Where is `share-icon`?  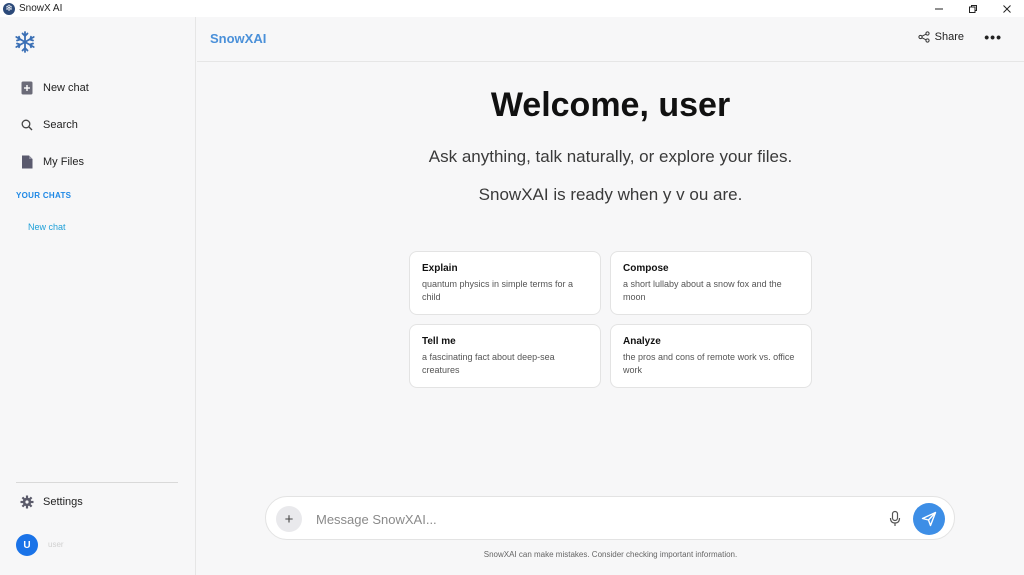 share-icon is located at coordinates (924, 37).